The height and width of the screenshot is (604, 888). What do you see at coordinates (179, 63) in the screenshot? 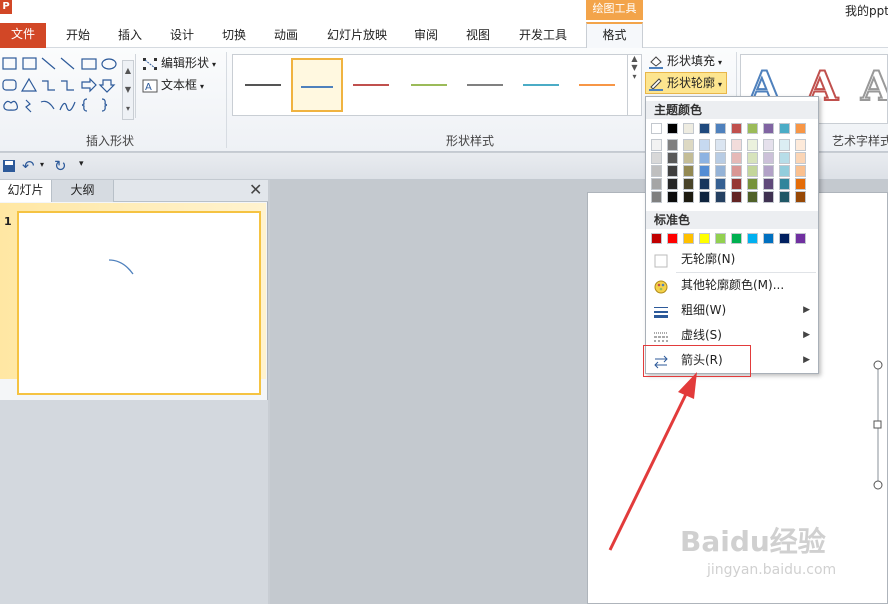
I see `edit-shape-button: 编辑形状 ▾` at bounding box center [179, 63].